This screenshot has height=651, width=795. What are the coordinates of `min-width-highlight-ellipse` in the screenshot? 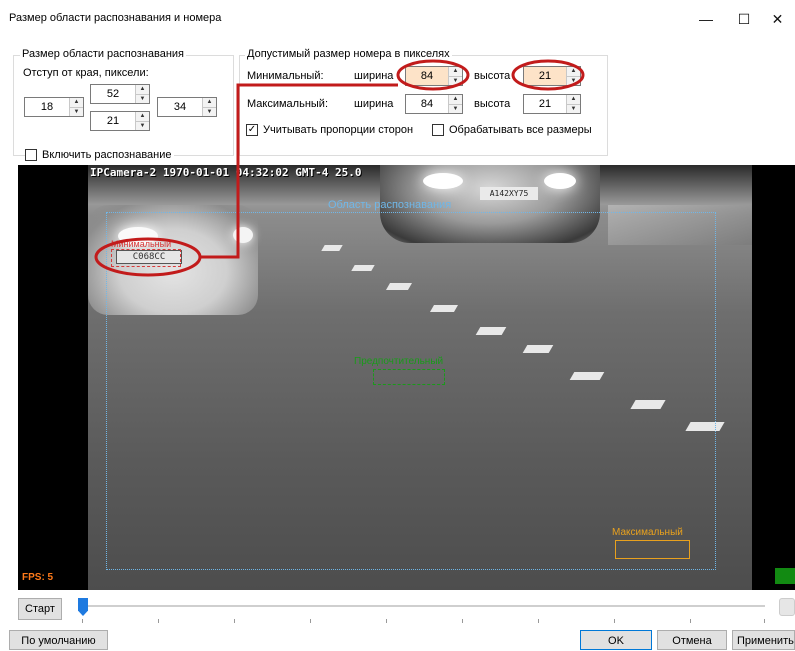 It's located at (433, 75).